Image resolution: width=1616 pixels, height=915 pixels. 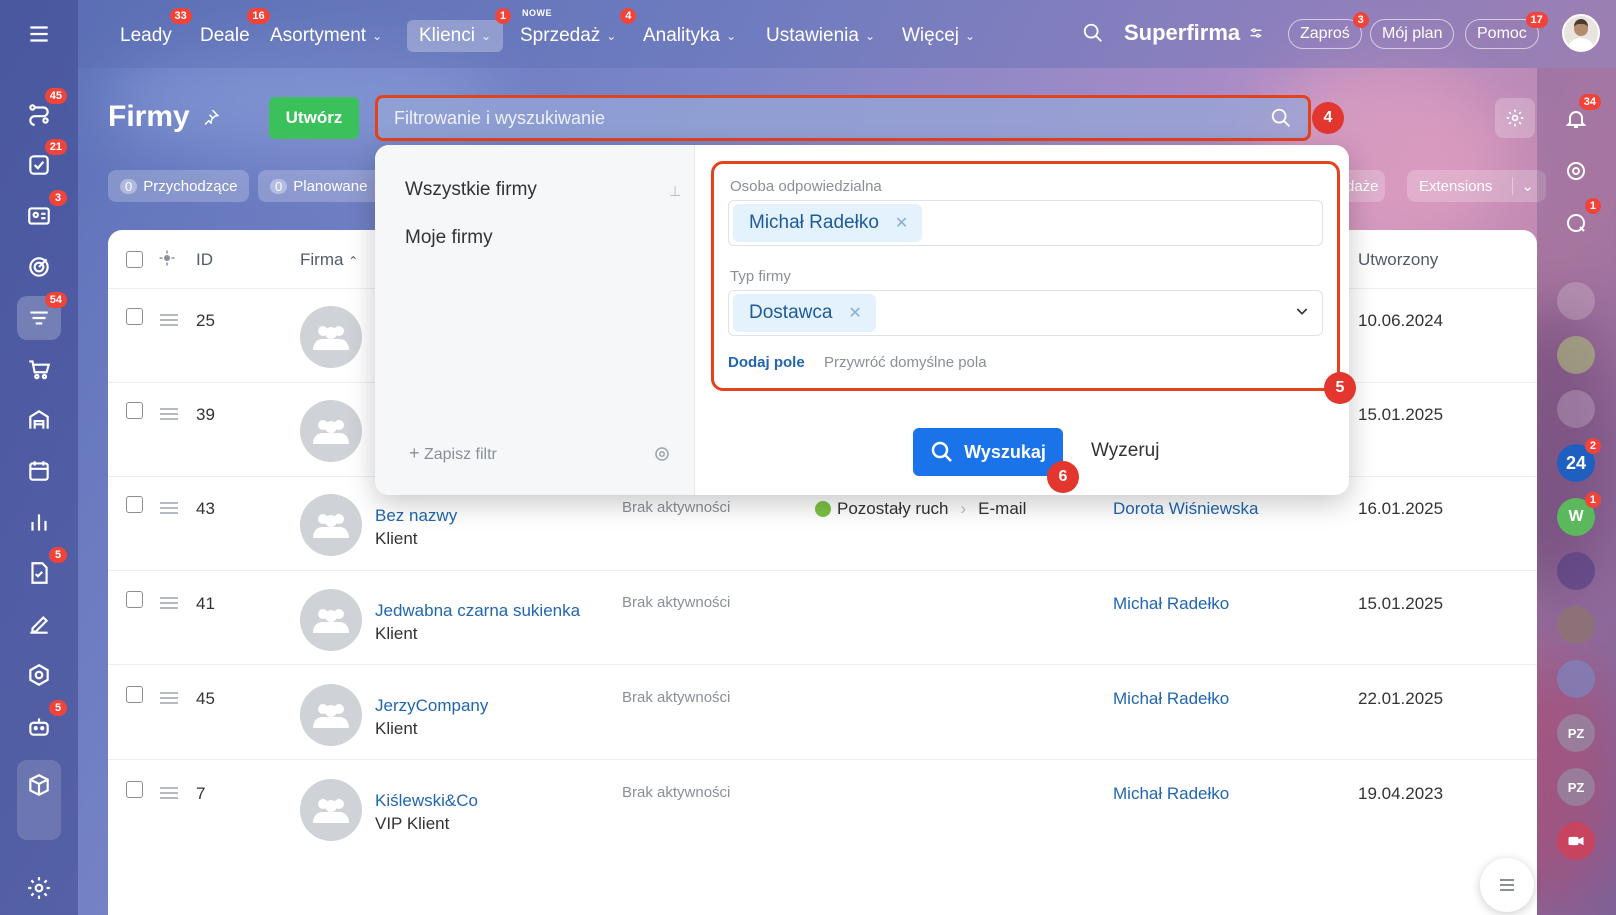 I want to click on company-name-link: Jedwabna czarna sukienka, so click(x=477, y=611).